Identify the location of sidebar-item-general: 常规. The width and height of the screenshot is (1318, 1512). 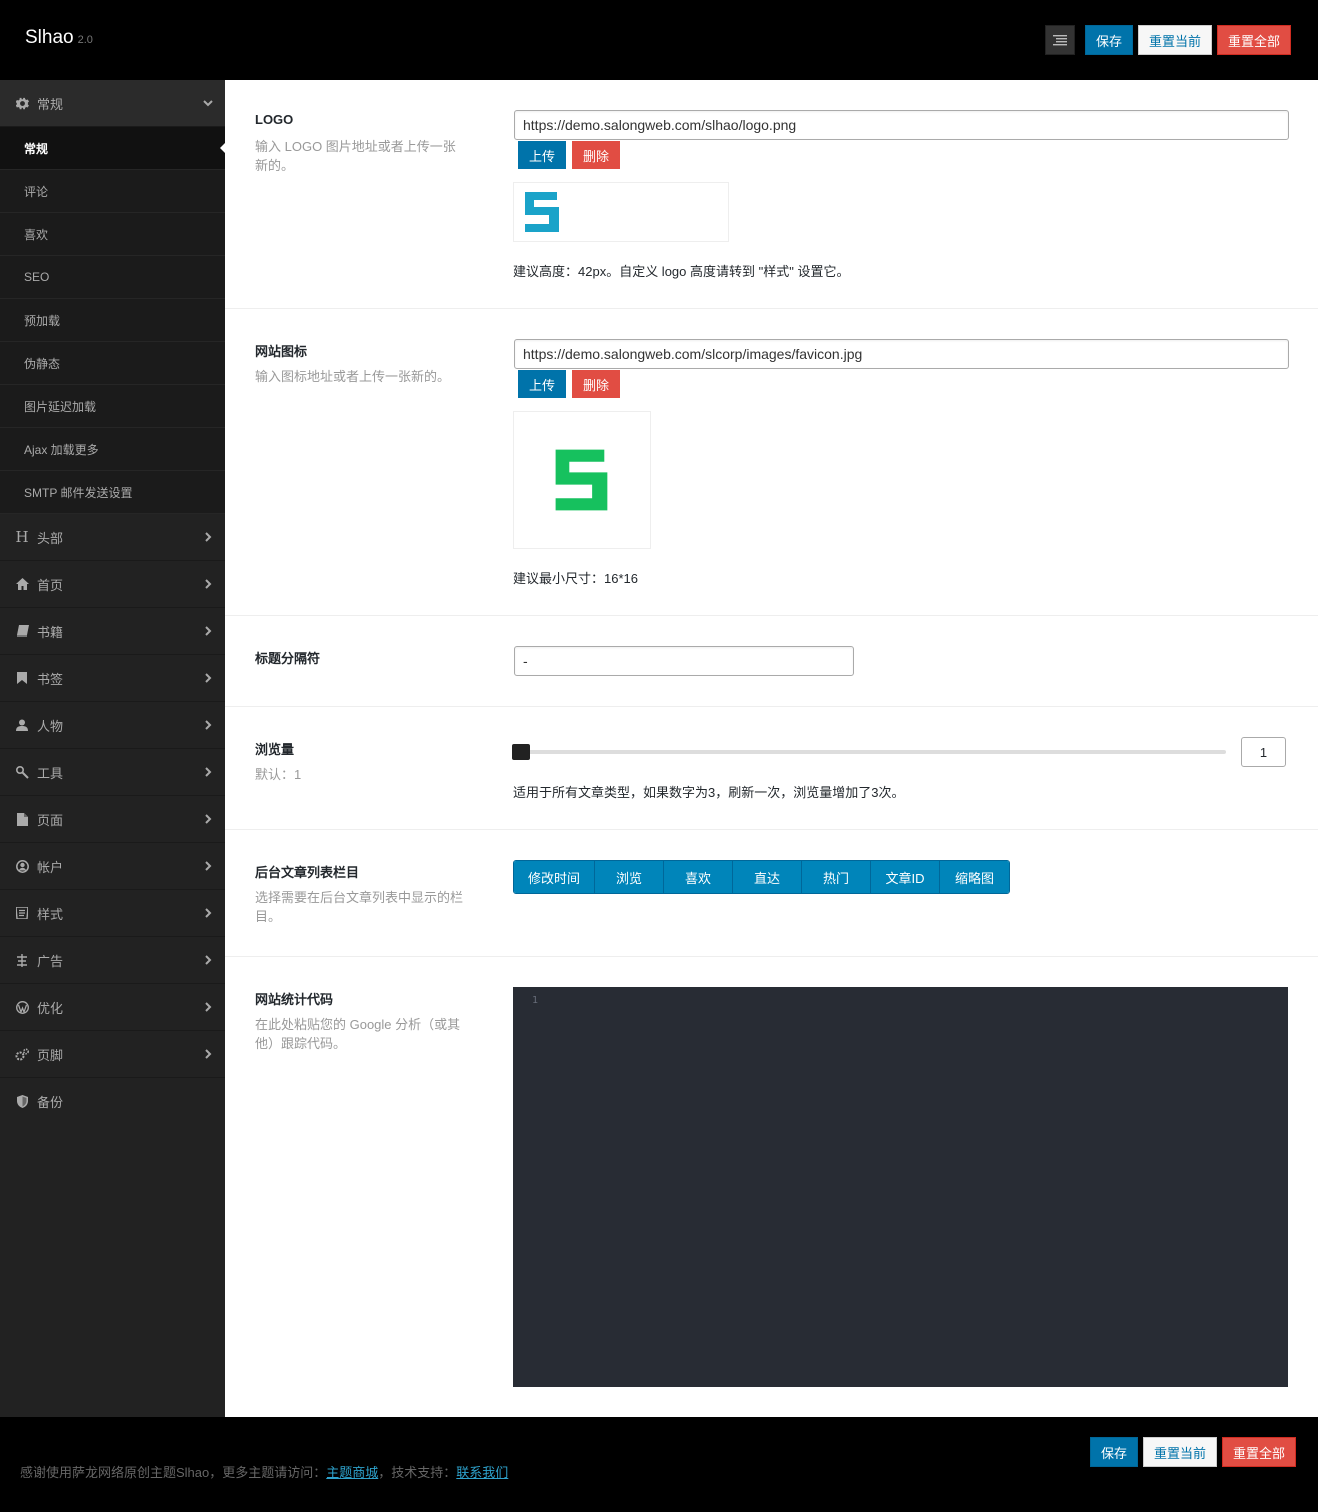
(112, 148).